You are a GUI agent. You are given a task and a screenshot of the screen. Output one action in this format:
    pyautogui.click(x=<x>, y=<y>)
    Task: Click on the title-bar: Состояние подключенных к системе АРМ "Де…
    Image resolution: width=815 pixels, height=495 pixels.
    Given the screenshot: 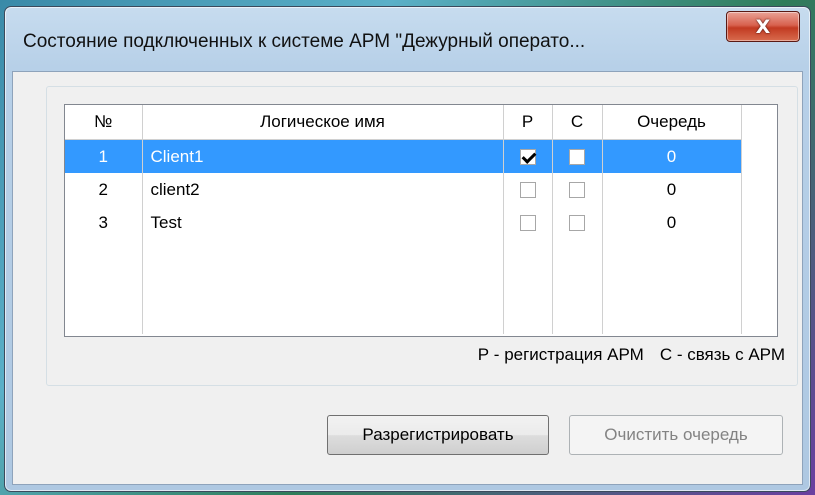 What is the action you would take?
    pyautogui.click(x=407, y=39)
    